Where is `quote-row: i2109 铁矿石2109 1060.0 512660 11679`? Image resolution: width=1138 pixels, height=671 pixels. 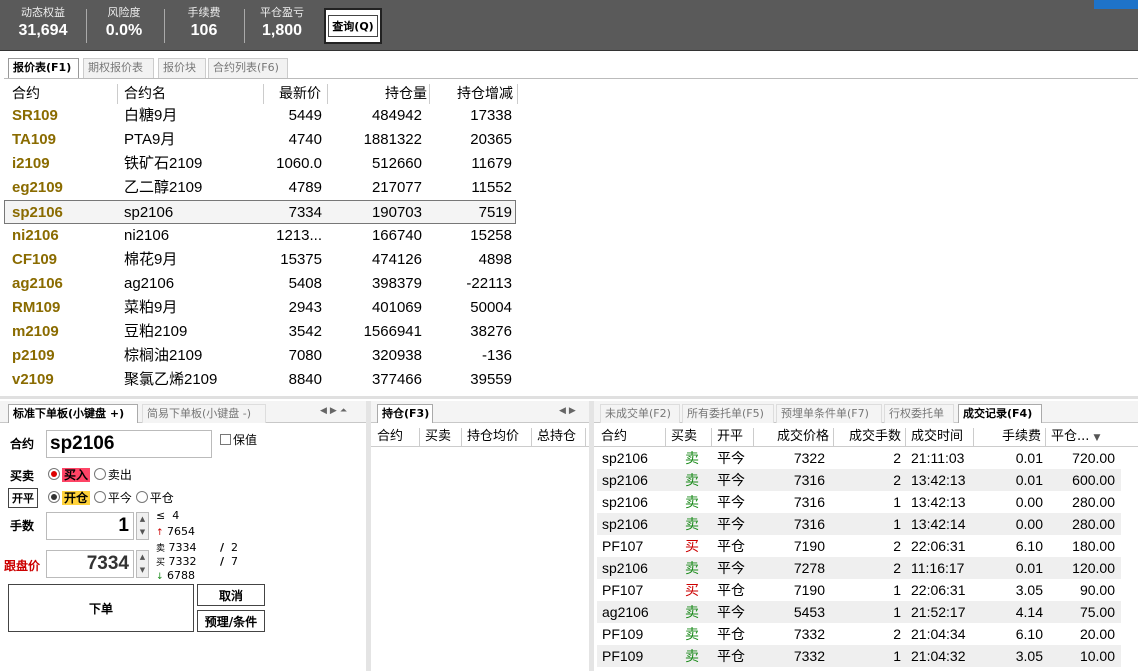 quote-row: i2109 铁矿石2109 1060.0 512660 11679 is located at coordinates (260, 164).